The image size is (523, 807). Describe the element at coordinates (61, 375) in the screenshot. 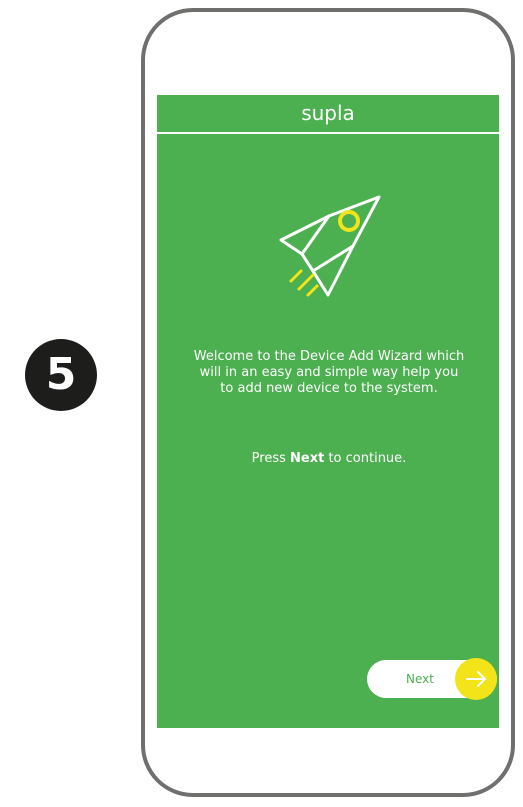

I see `step-number-badge: 5` at that location.